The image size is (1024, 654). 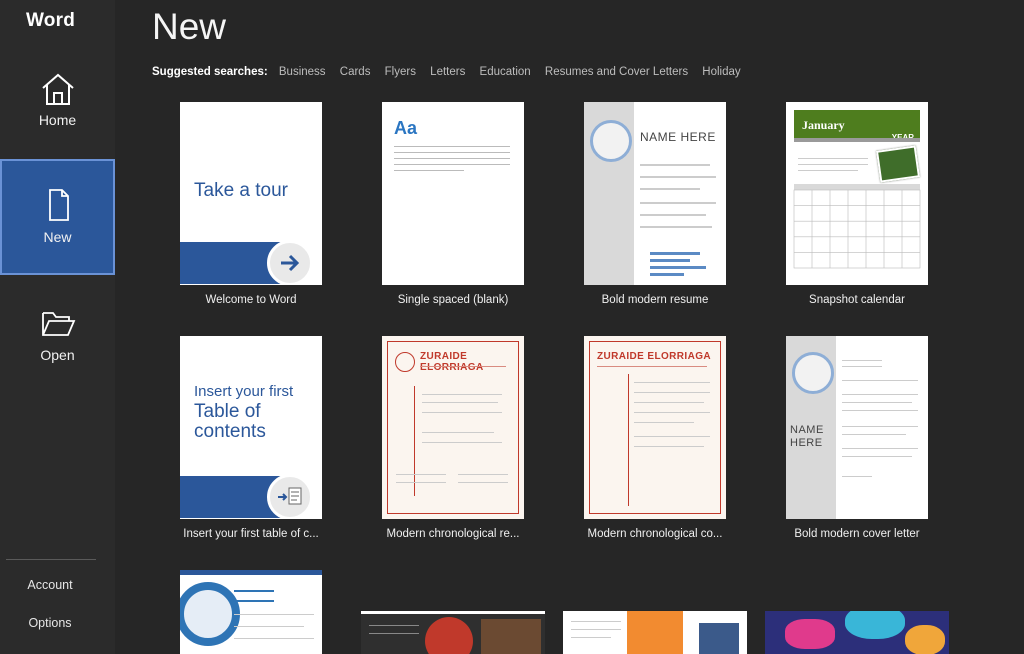 What do you see at coordinates (898, 164) in the screenshot?
I see `calendar-photo` at bounding box center [898, 164].